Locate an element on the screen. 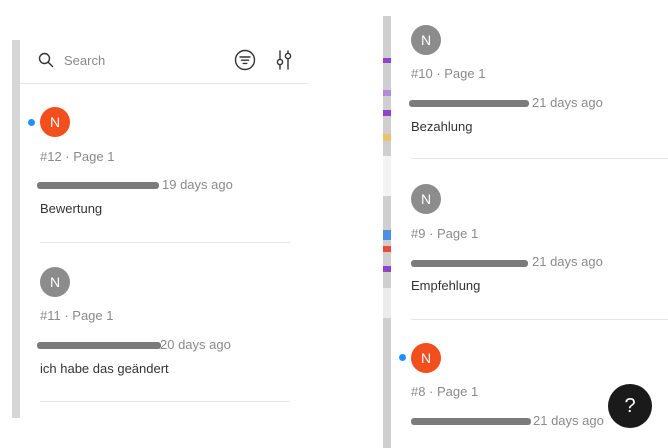  comment-meta: #9 · Page 1 is located at coordinates (445, 233).